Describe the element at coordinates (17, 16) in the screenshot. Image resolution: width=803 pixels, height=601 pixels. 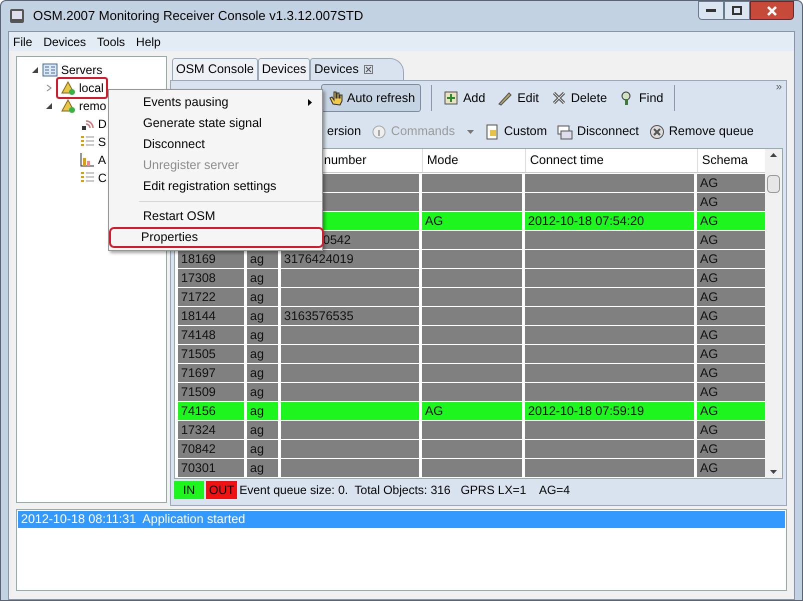
I see `app-icon` at that location.